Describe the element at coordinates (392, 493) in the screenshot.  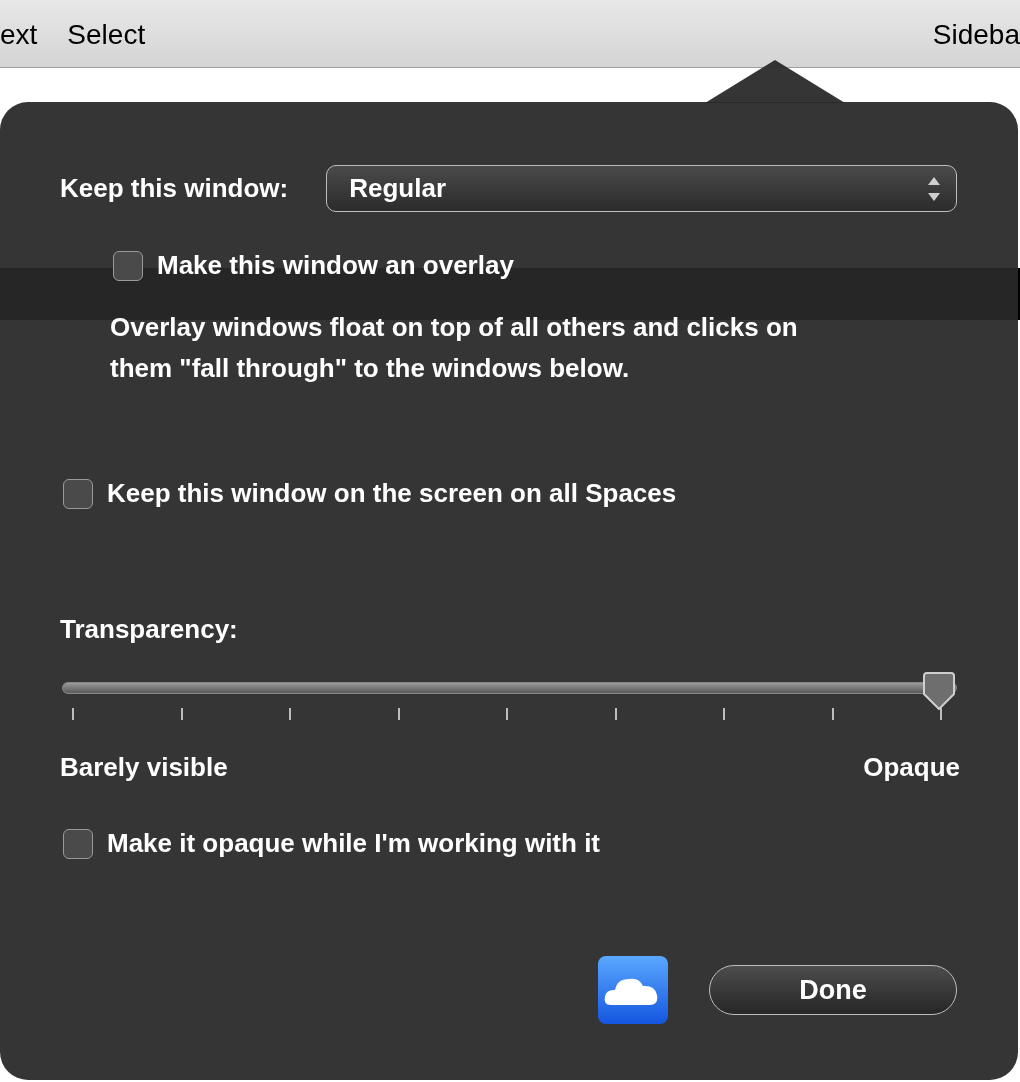
I see `all-spaces-checkbox-label: Keep this window on the screen on all Spaces` at that location.